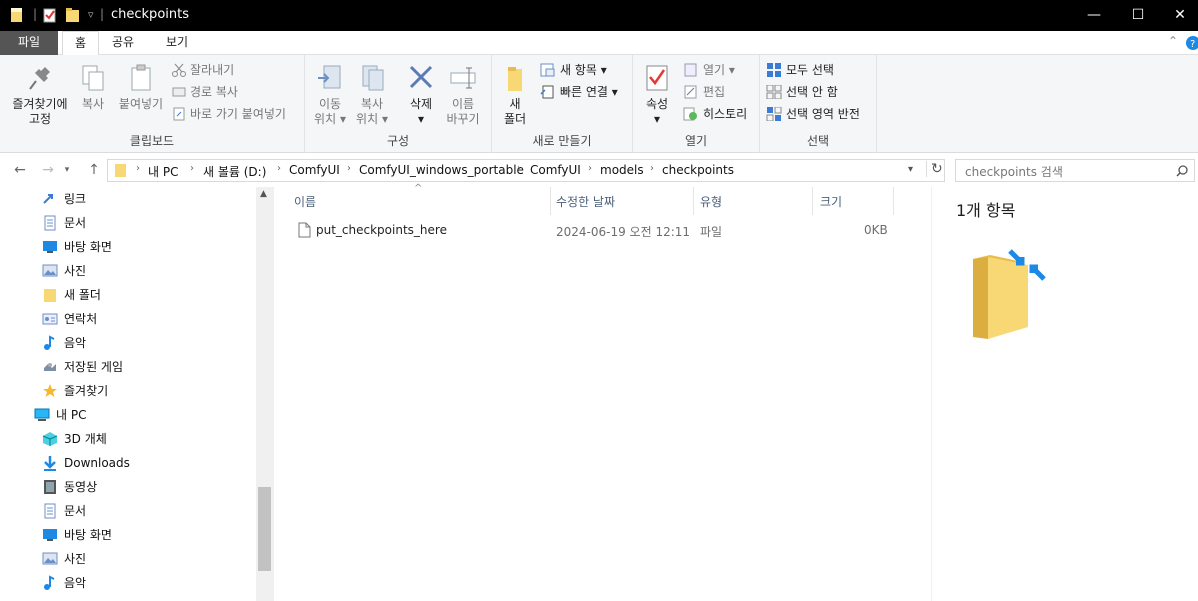  Describe the element at coordinates (704, 92) in the screenshot. I see `edit-button: 편집` at that location.